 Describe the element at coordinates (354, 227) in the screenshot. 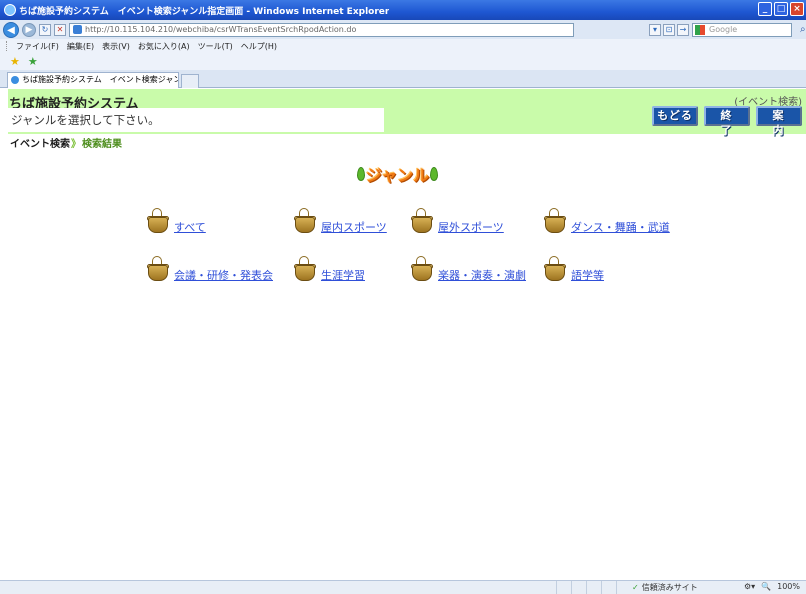

I see `genre-link-indoor-sports: 屋内スポーツ` at that location.